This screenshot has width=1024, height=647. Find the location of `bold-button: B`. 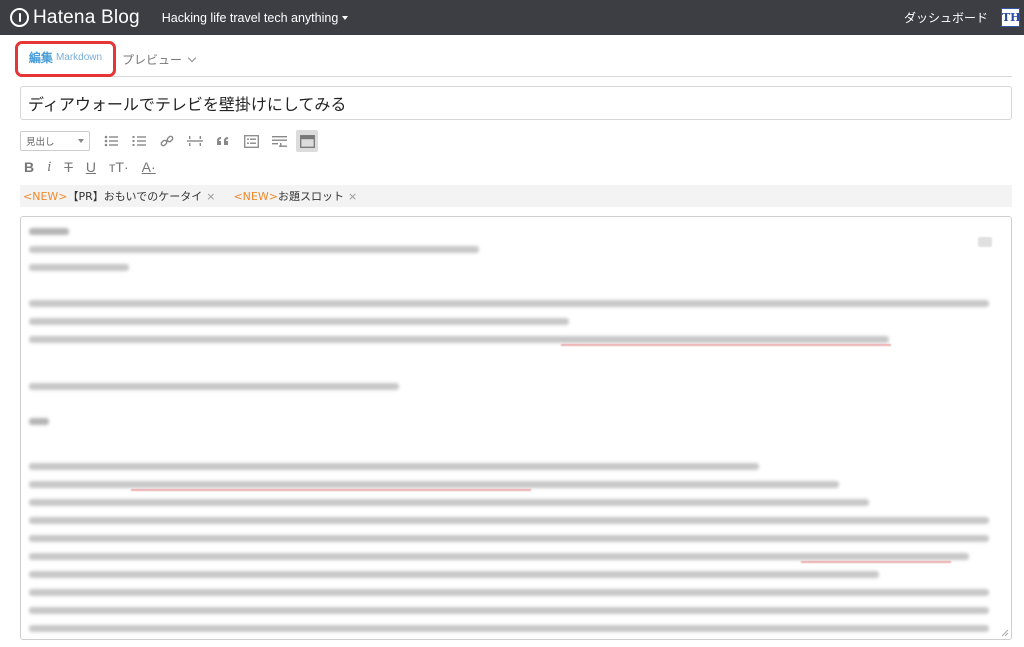

bold-button: B is located at coordinates (29, 167).